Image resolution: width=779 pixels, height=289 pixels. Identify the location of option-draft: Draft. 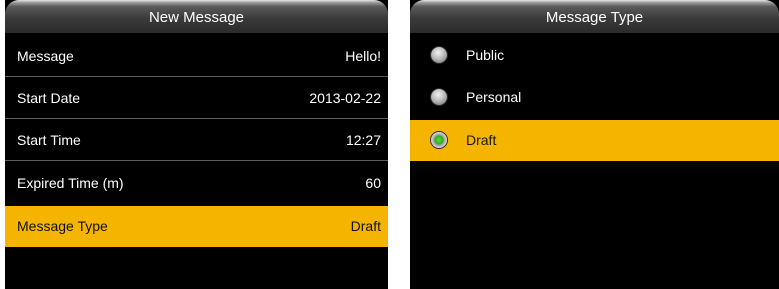
(594, 140).